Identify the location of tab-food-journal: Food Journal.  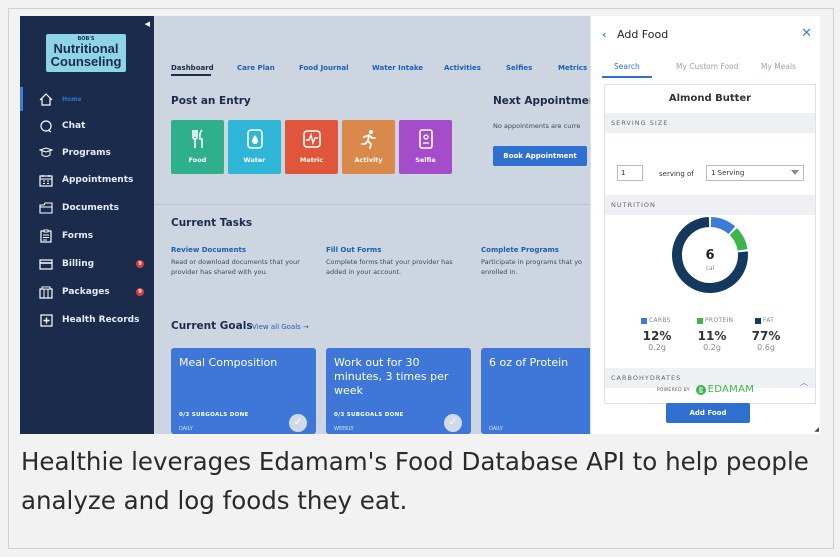
(324, 68).